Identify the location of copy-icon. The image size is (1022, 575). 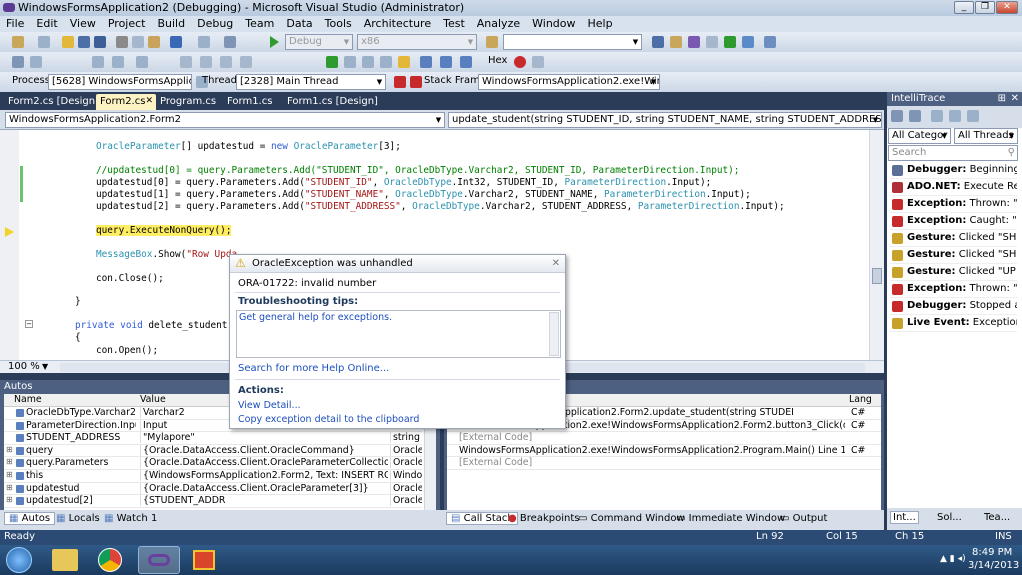
(138, 42).